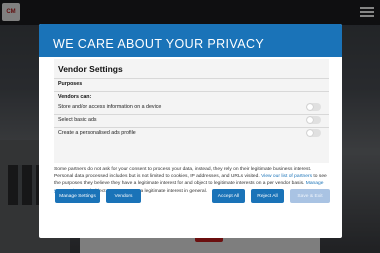 The height and width of the screenshot is (253, 380). Describe the element at coordinates (267, 196) in the screenshot. I see `reject-all-button: Reject All` at that location.